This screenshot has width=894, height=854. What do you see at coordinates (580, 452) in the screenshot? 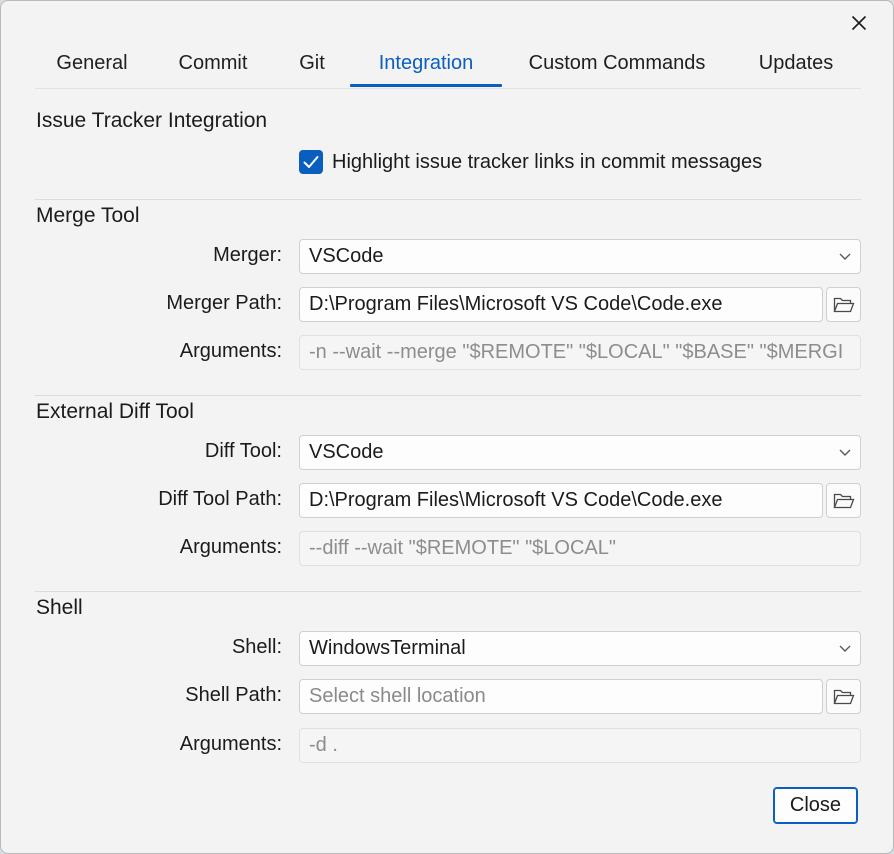
I see `diff-tool-select: VSCode` at bounding box center [580, 452].